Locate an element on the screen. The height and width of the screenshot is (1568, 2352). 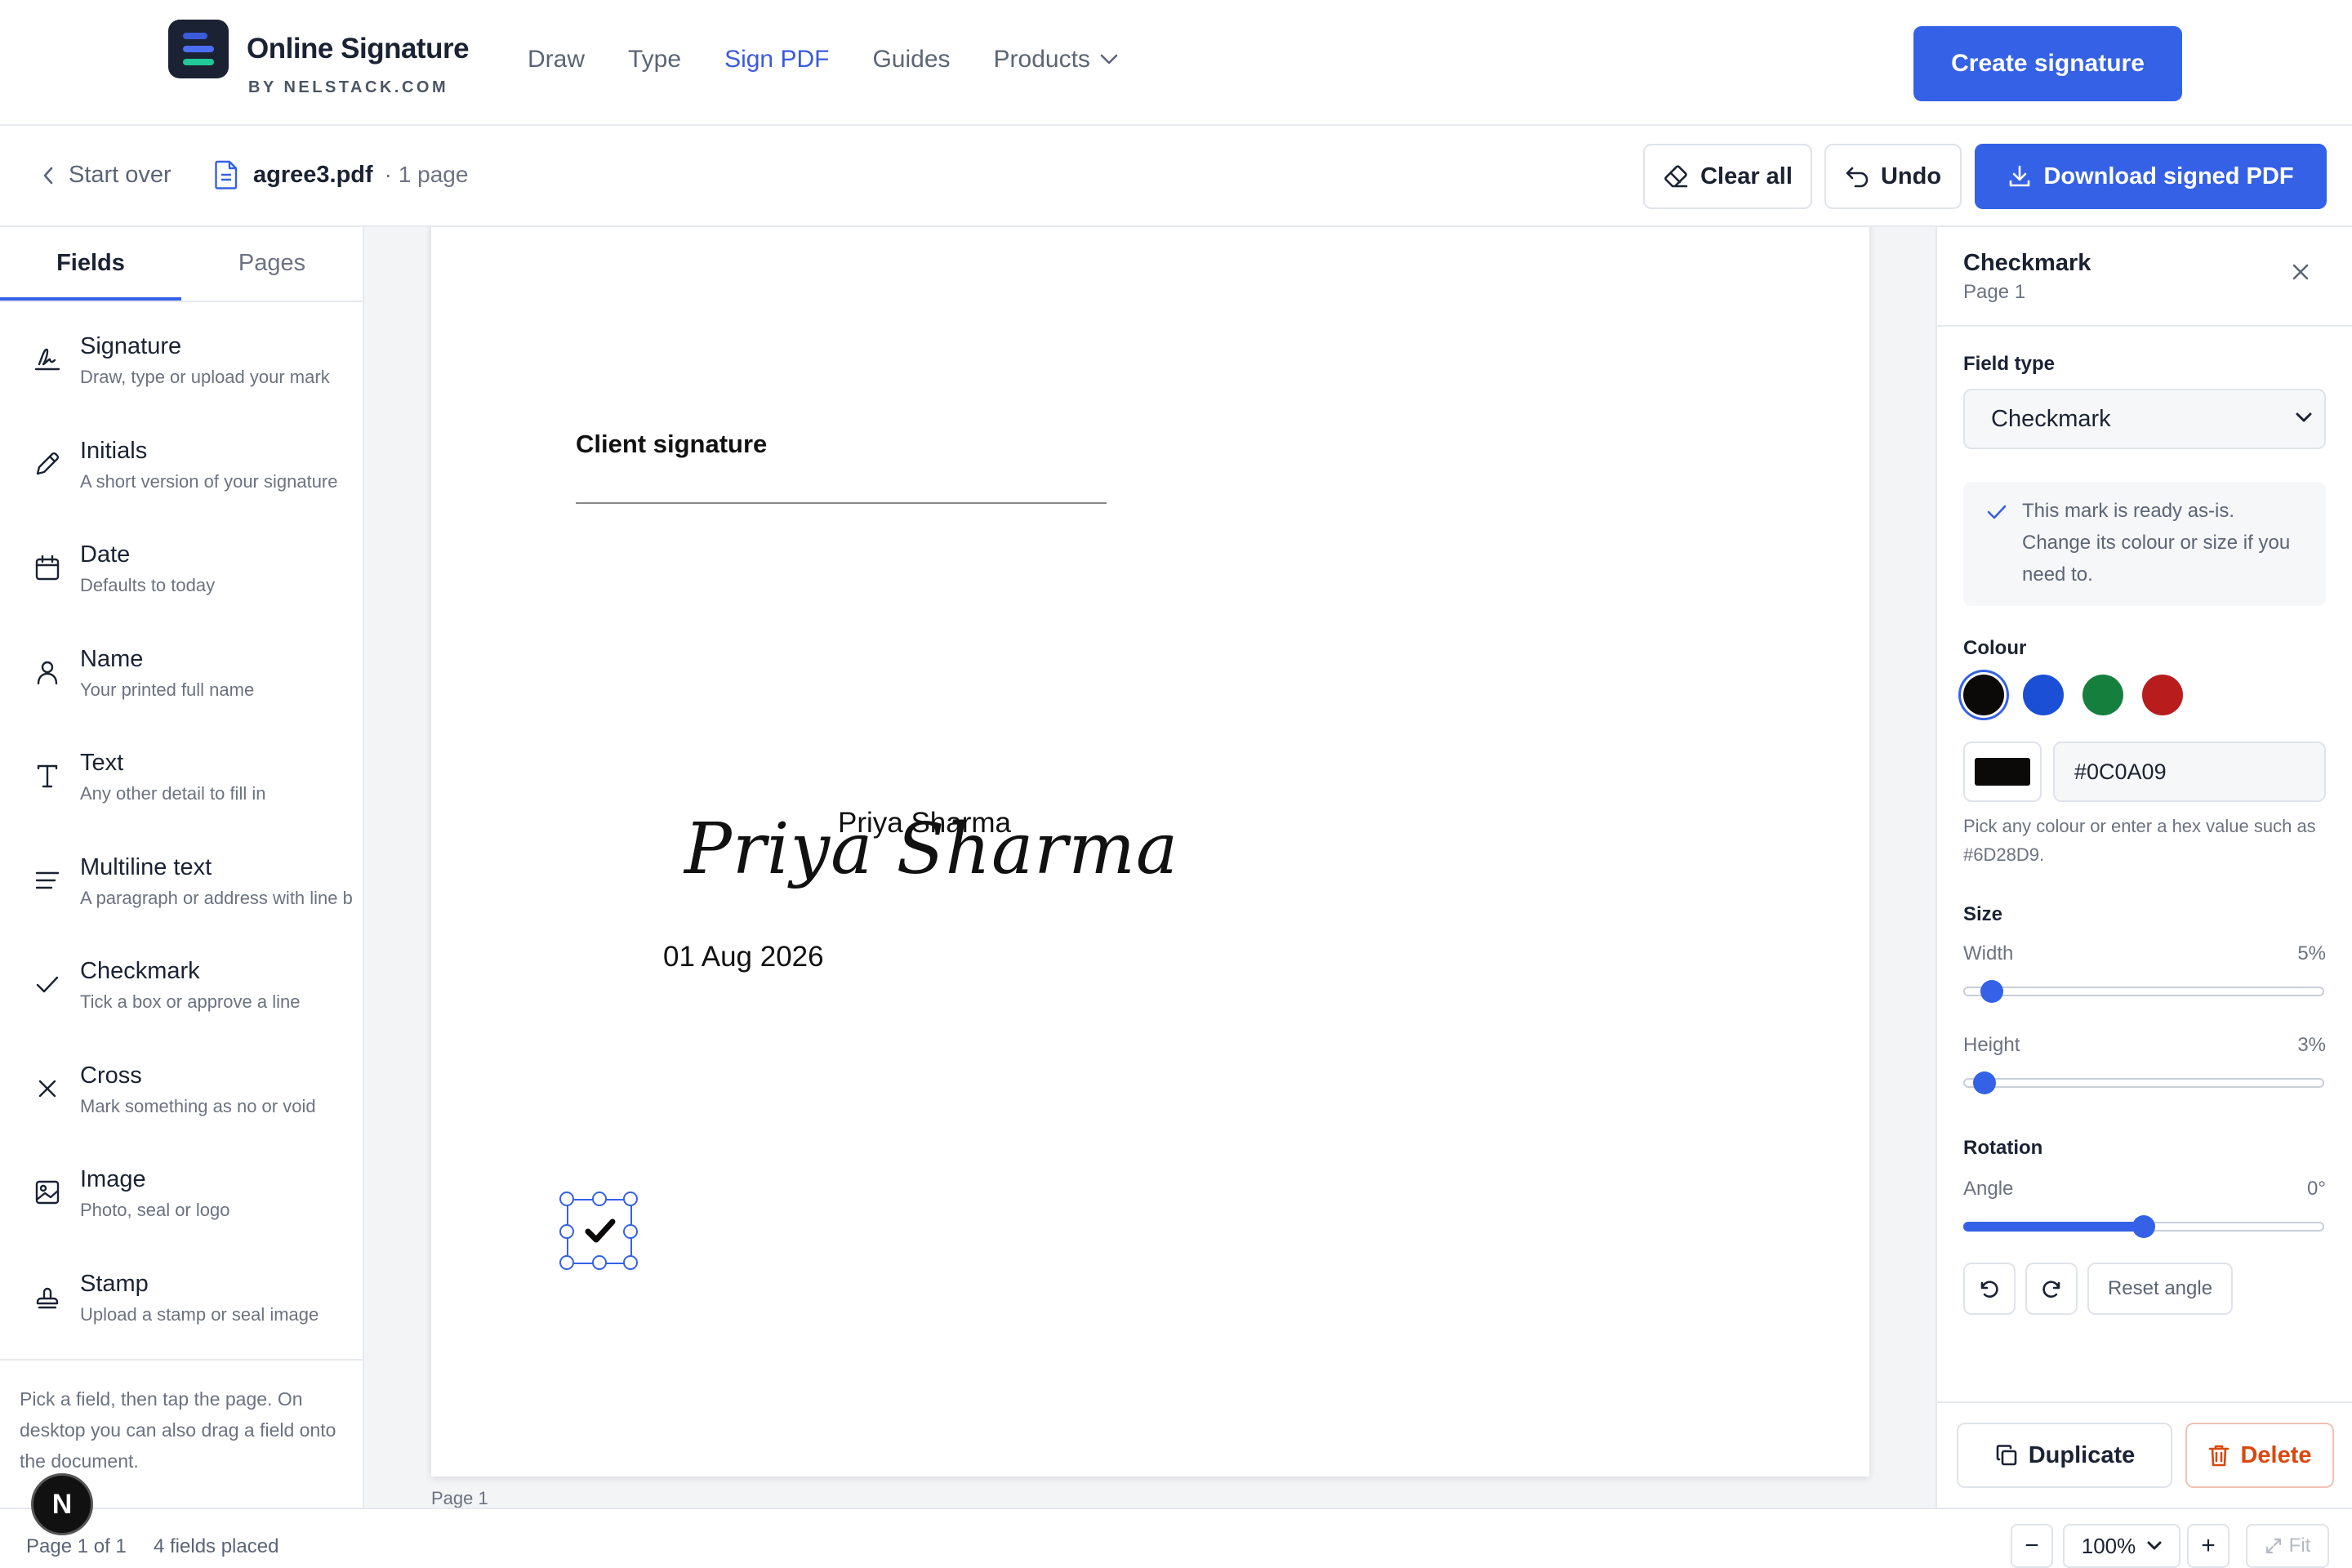
placed-name-field: Priya Sharma is located at coordinates (924, 823).